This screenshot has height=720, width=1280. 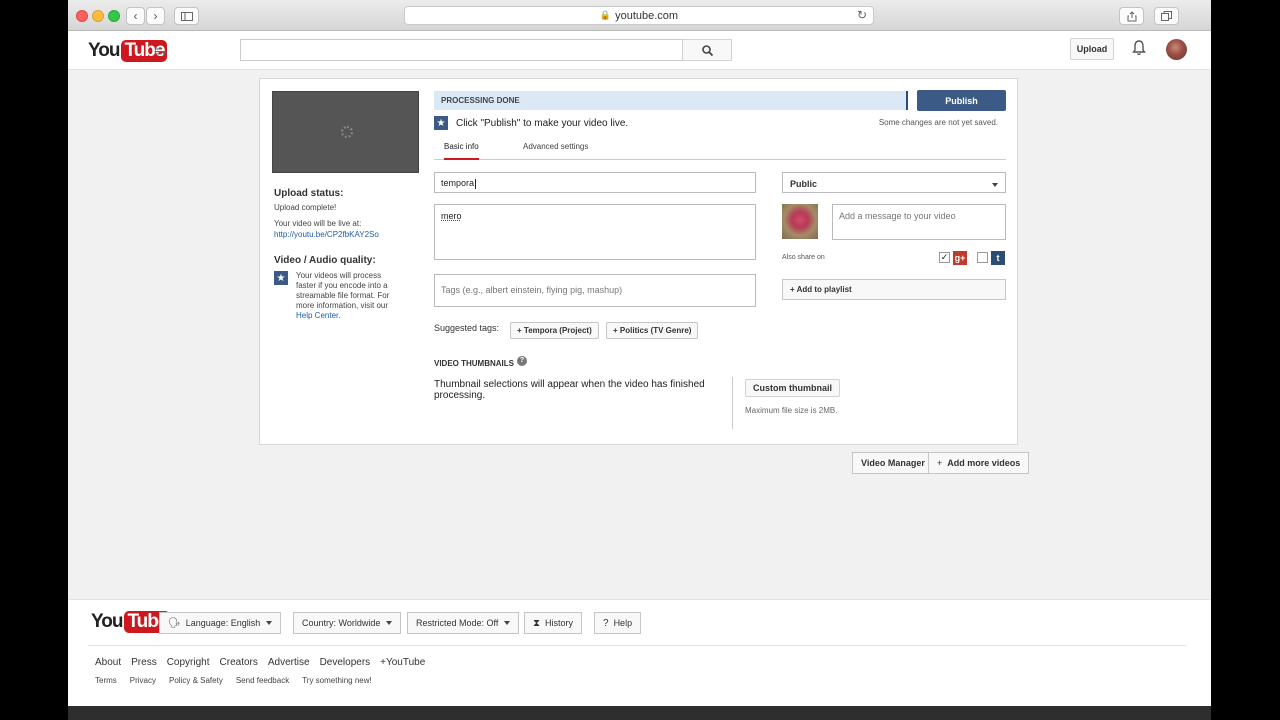 What do you see at coordinates (960, 258) in the screenshot?
I see `google-plus-icon: g+` at bounding box center [960, 258].